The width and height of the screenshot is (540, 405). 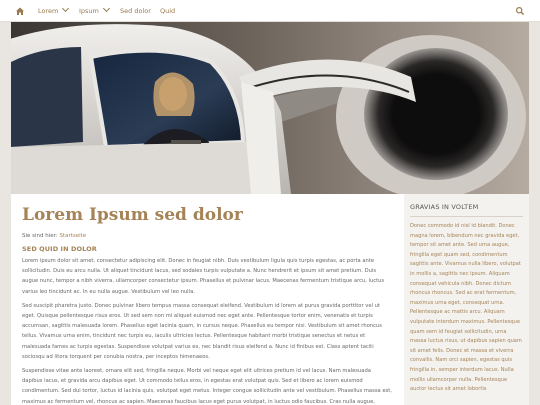 I want to click on breadcrumb-prefix: Sie sind hier:, so click(x=40, y=236).